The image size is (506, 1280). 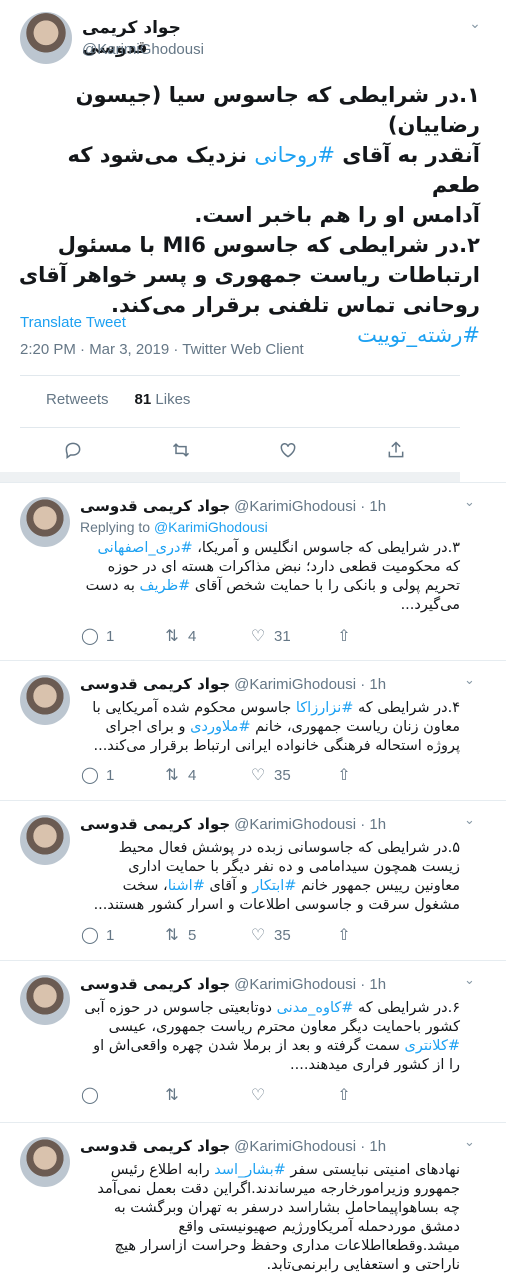 I want to click on reply-count: 1, so click(x=110, y=935).